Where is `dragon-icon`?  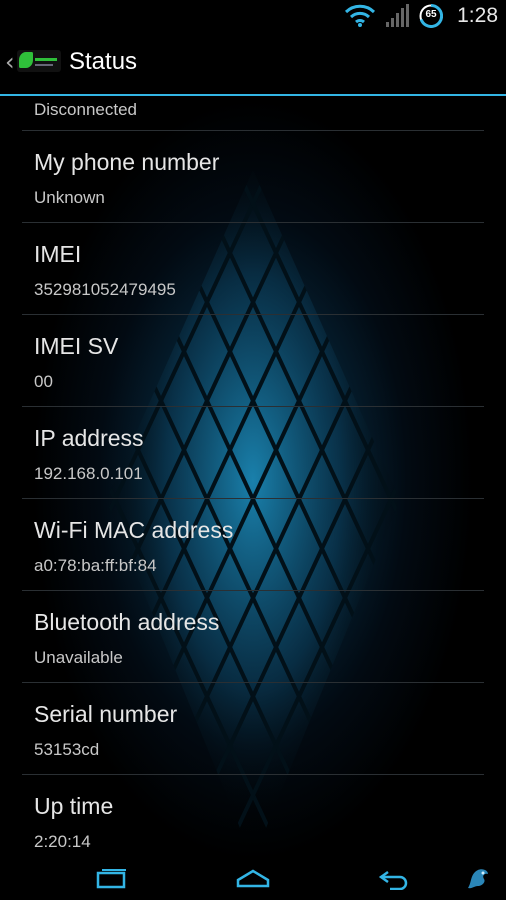 dragon-icon is located at coordinates (478, 878).